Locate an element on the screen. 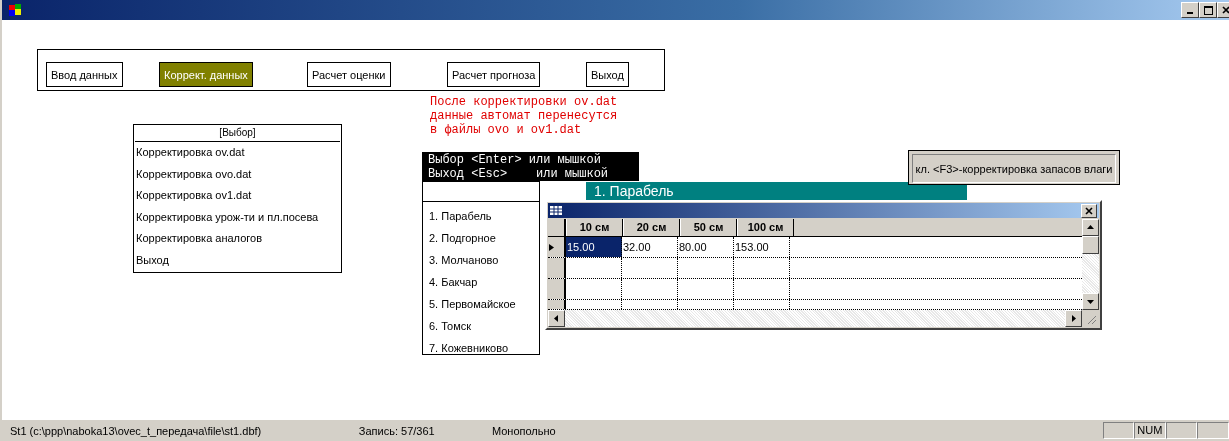 The height and width of the screenshot is (441, 1229). menu-item: Корректировка ovo.dat is located at coordinates (237, 174).